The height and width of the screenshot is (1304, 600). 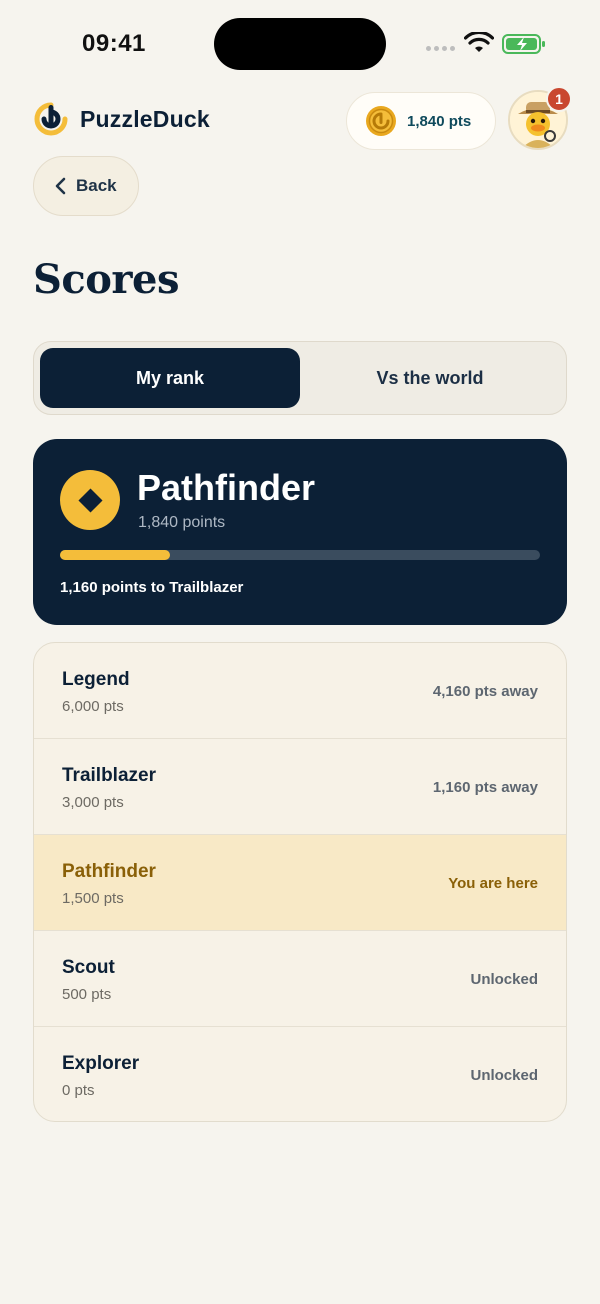 I want to click on chevron-left-icon, so click(x=60, y=186).